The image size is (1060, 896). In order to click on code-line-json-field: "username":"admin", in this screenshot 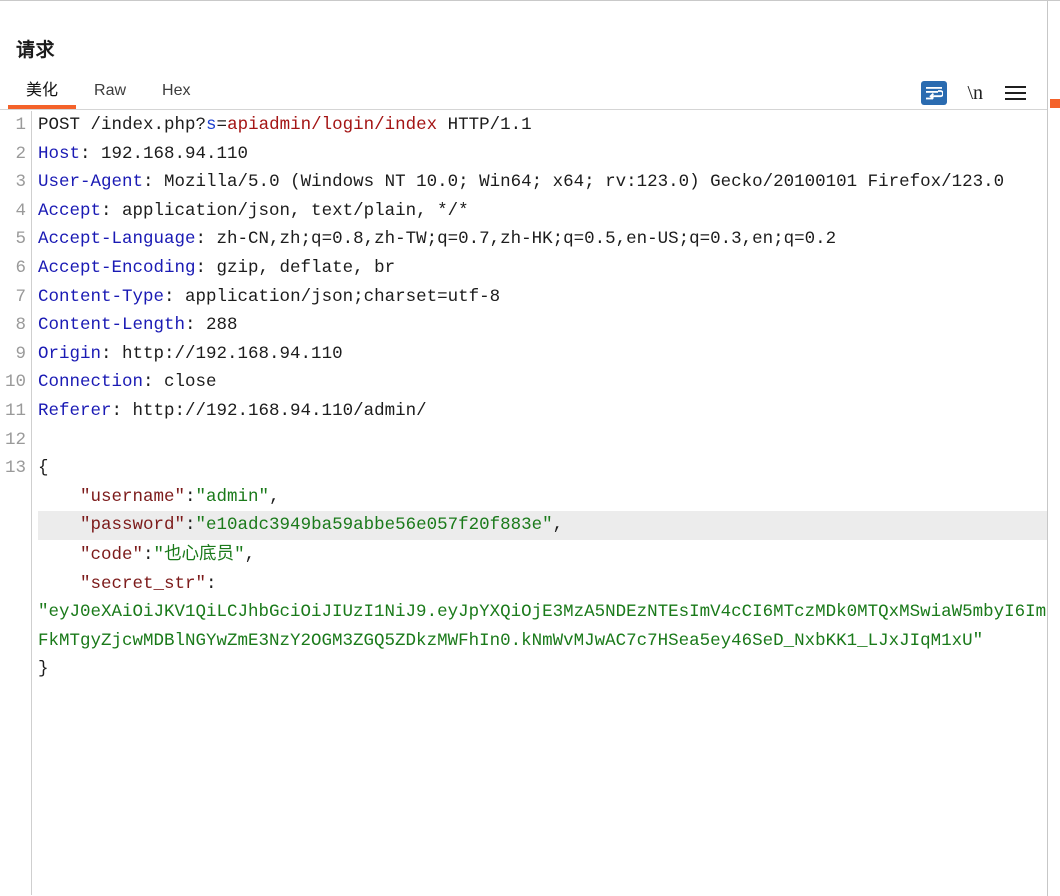, I will do `click(159, 496)`.